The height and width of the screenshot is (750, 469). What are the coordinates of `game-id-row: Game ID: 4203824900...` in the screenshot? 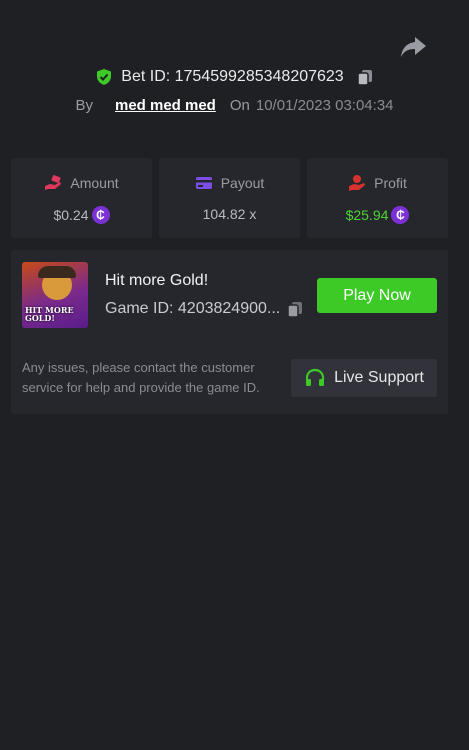 It's located at (204, 309).